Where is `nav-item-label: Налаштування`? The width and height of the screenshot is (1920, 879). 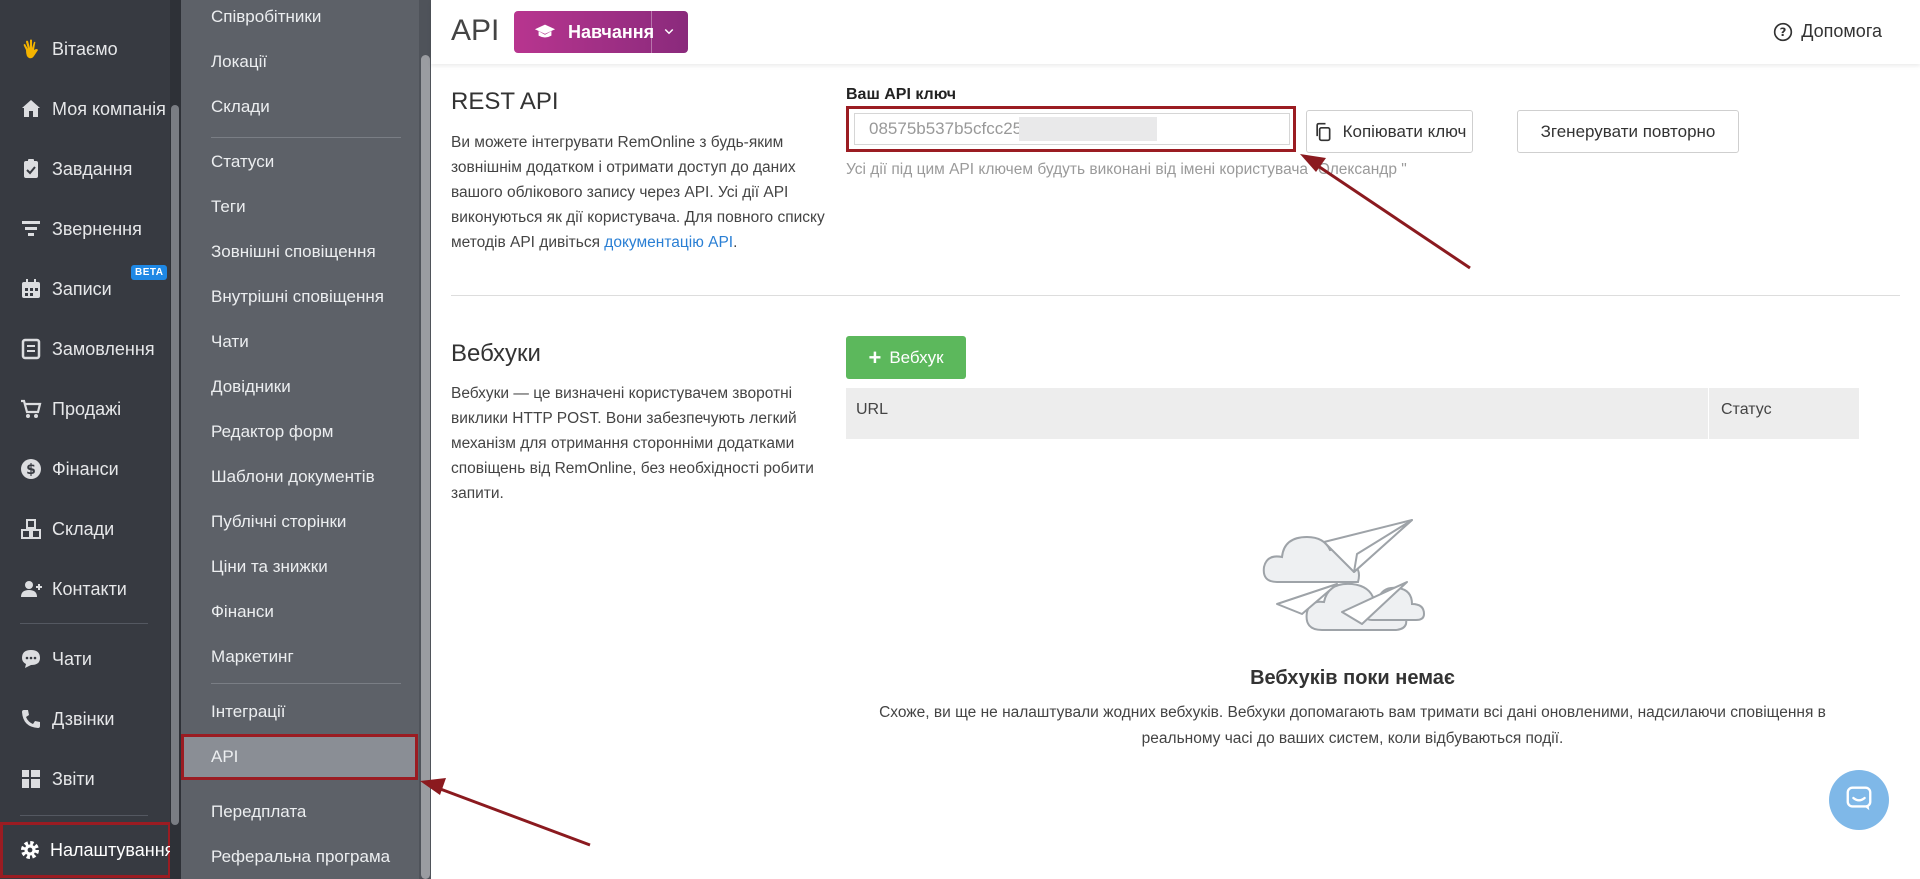
nav-item-label: Налаштування is located at coordinates (112, 849).